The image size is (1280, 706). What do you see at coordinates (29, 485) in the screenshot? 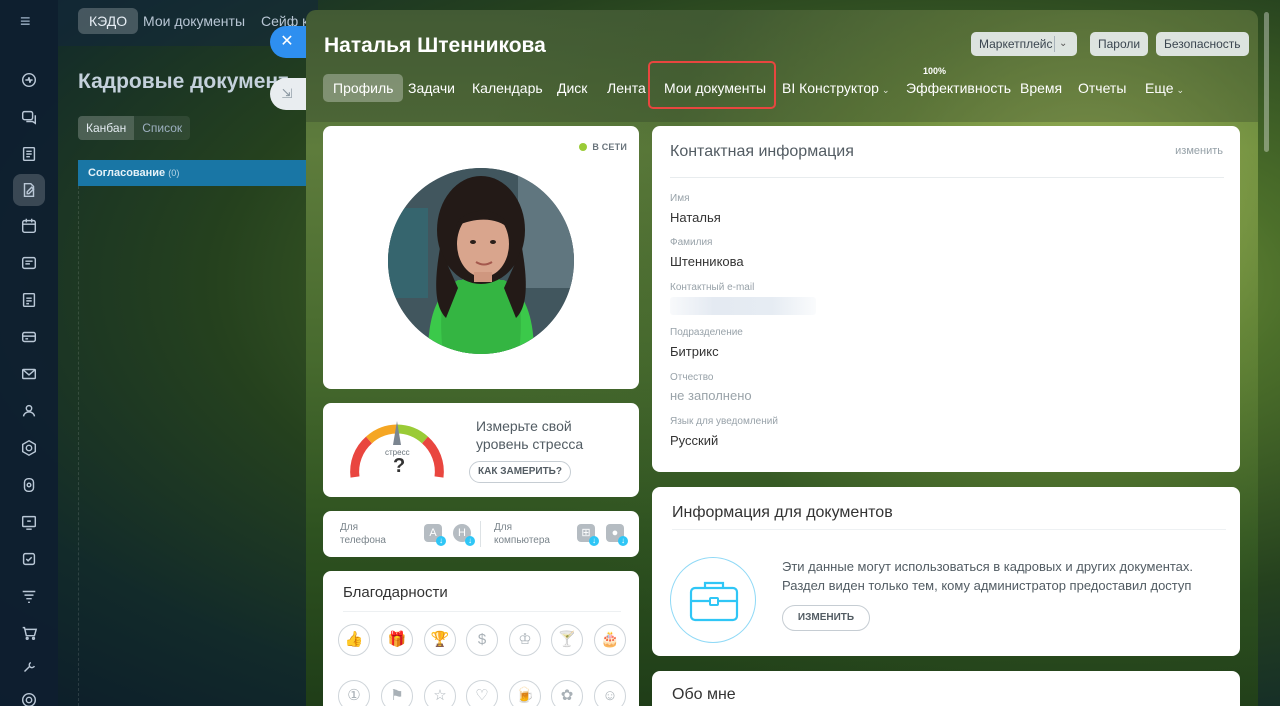
I see `gear-icon` at bounding box center [29, 485].